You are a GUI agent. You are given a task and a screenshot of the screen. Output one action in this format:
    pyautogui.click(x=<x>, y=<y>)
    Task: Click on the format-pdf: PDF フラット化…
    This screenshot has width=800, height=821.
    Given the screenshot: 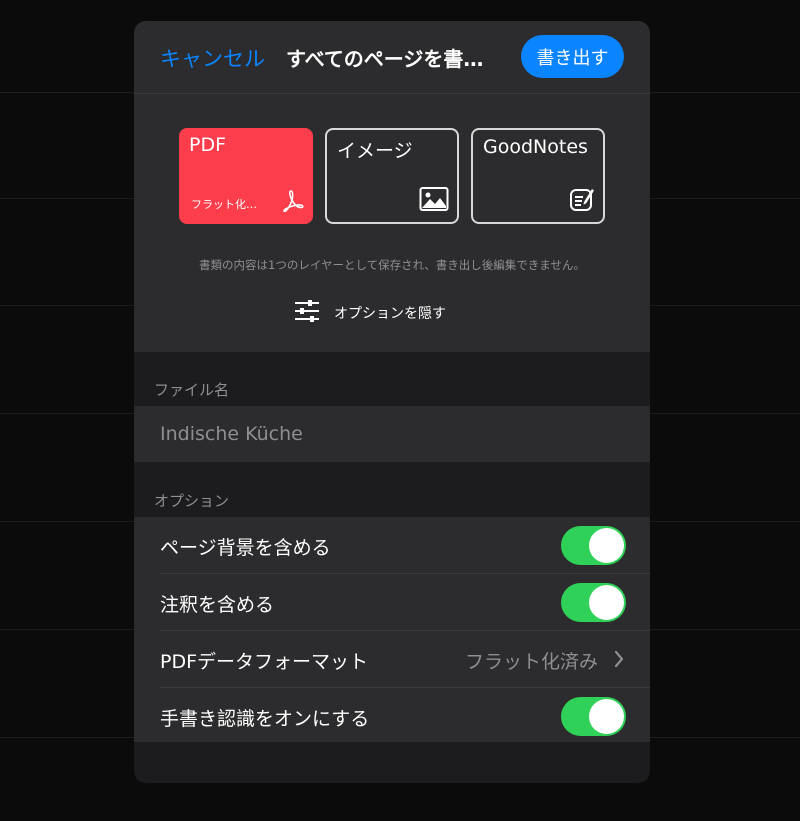 What is the action you would take?
    pyautogui.click(x=246, y=176)
    